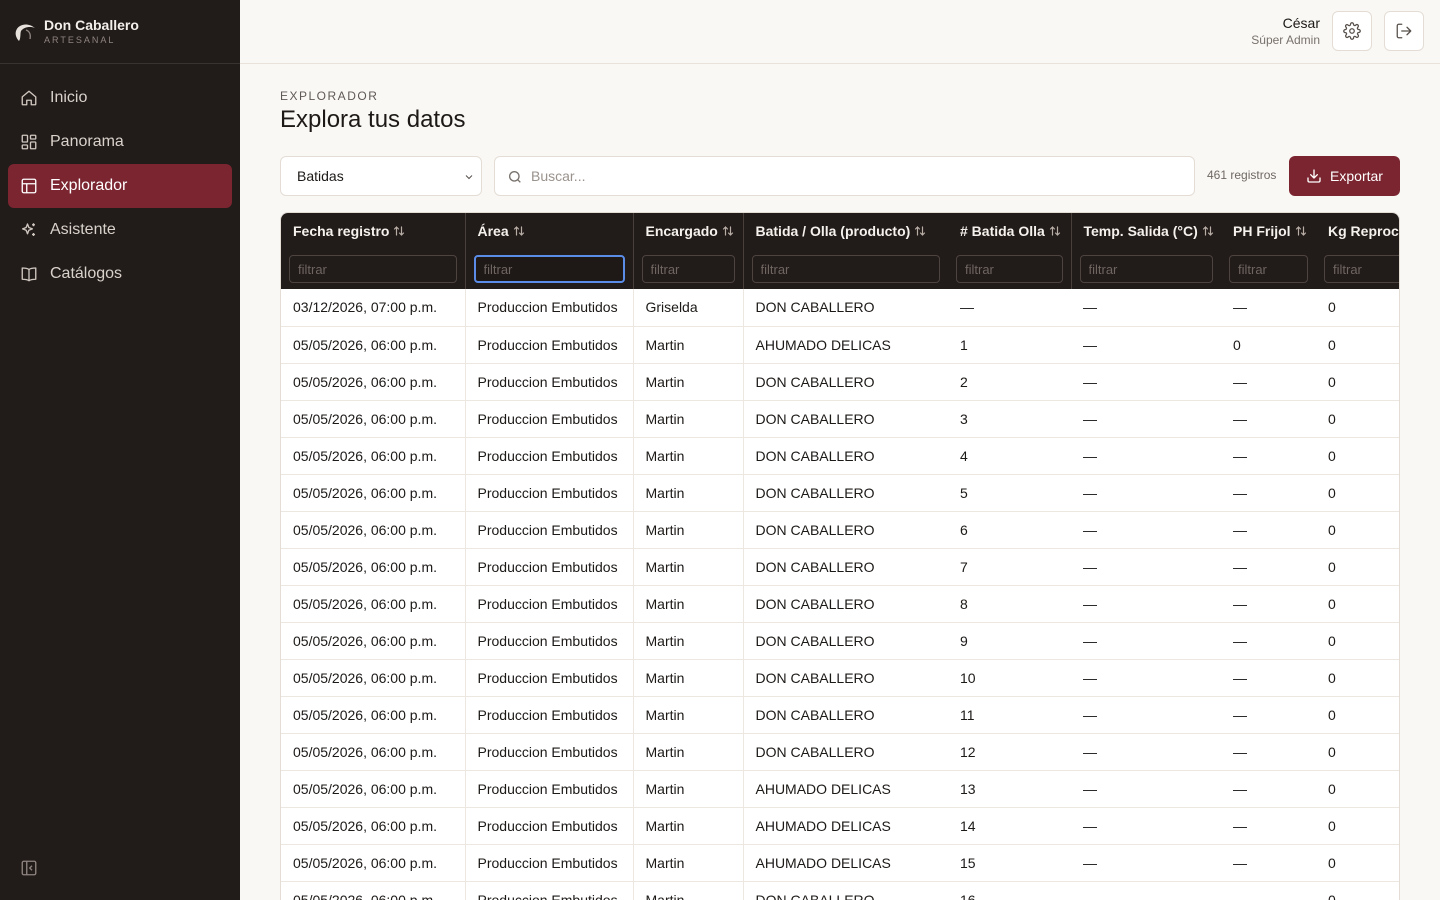 The image size is (1440, 900). I want to click on column-header: Fecha registro, so click(373, 231).